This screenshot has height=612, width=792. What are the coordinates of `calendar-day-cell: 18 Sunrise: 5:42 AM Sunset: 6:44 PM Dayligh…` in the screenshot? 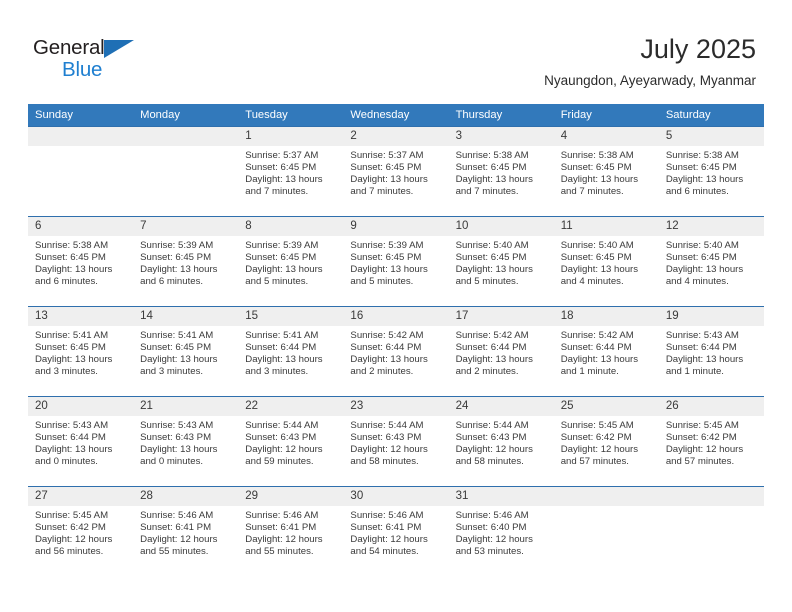 It's located at (606, 351).